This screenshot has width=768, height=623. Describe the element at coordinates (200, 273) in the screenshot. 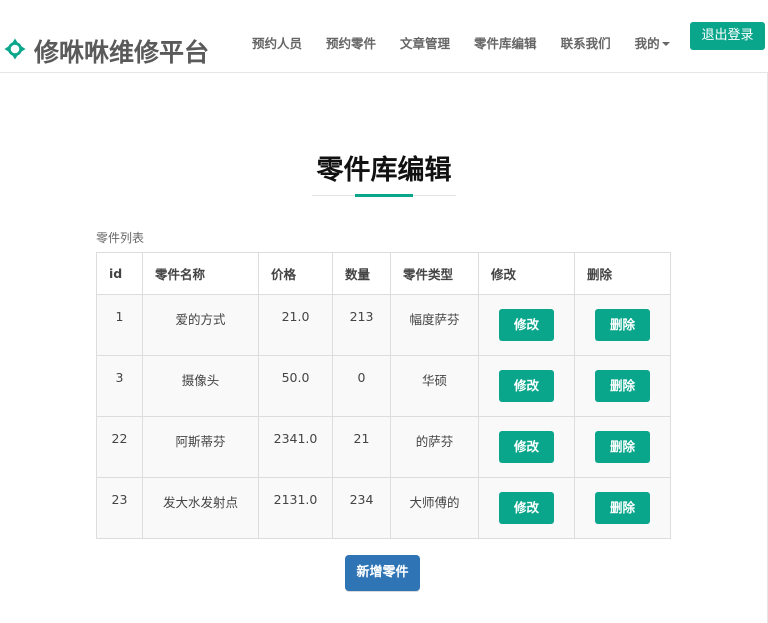

I see `column-header-name: 零件名称` at that location.